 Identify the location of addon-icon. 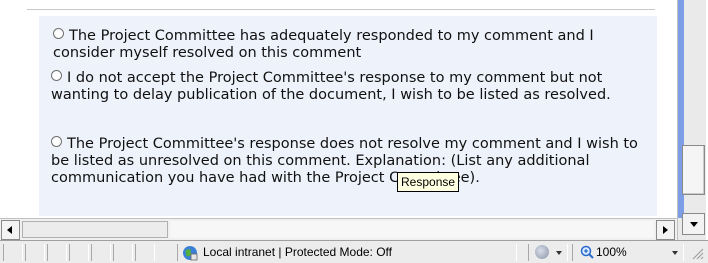
(542, 252).